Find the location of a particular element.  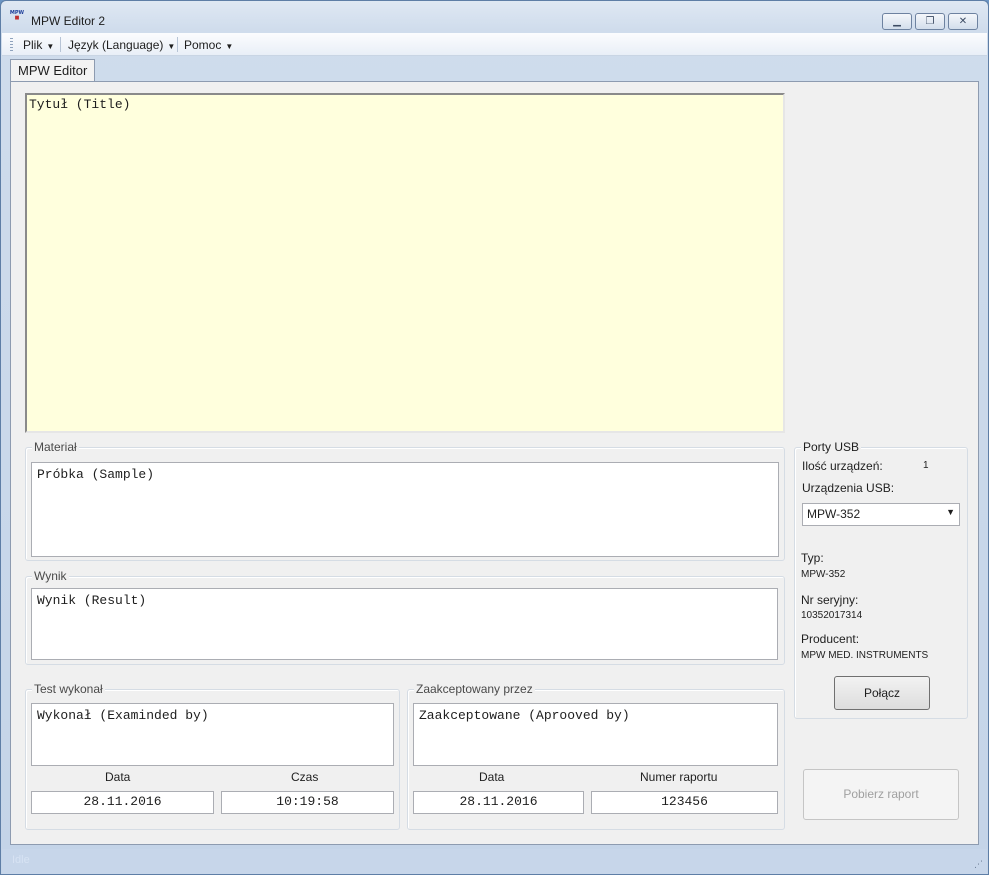

usb-device-selected: MPW-352 is located at coordinates (834, 514).